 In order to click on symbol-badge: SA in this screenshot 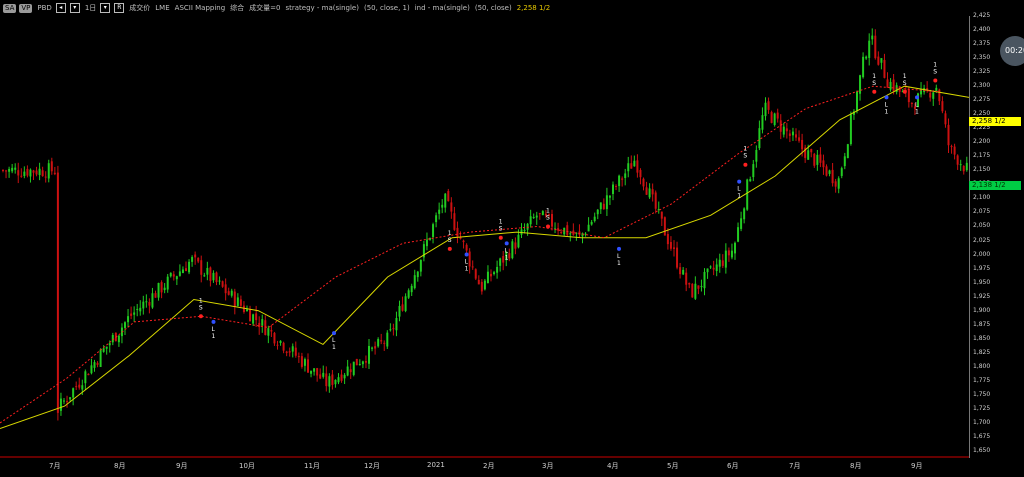, I will do `click(10, 8)`.